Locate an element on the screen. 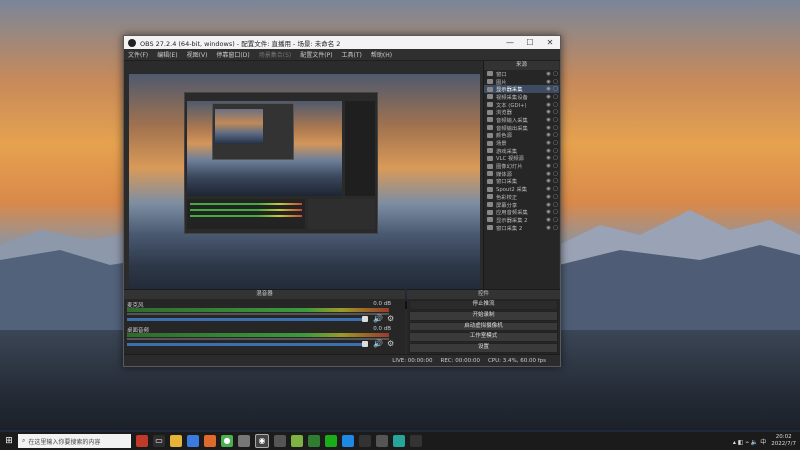 The height and width of the screenshot is (450, 800). source-item: 显示器采集 ◉ ▢ is located at coordinates (521, 89).